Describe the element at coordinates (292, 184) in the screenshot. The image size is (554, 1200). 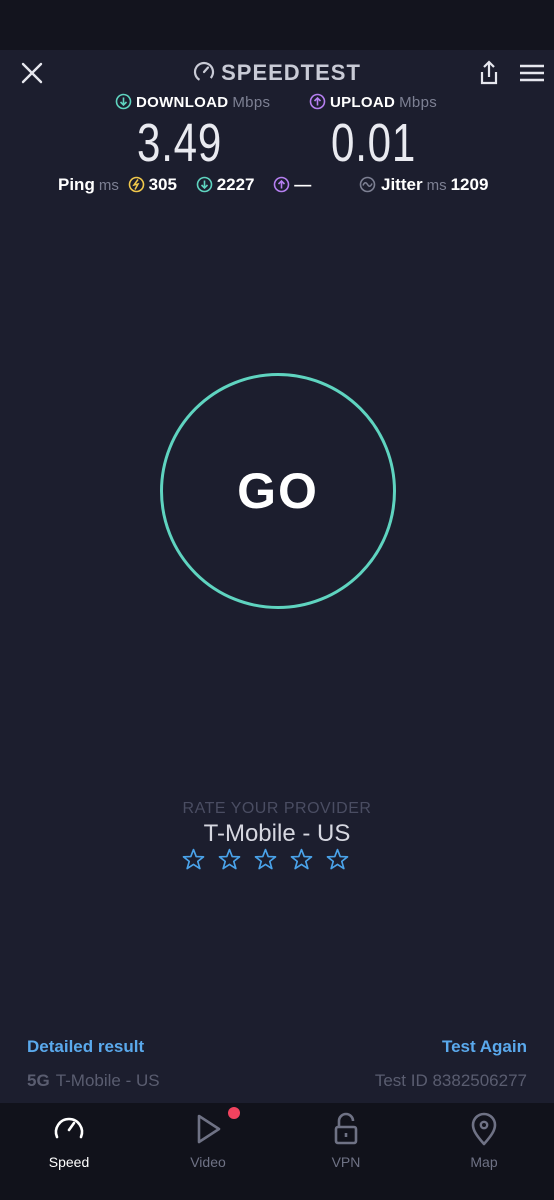
I see `ping-upload: —` at that location.